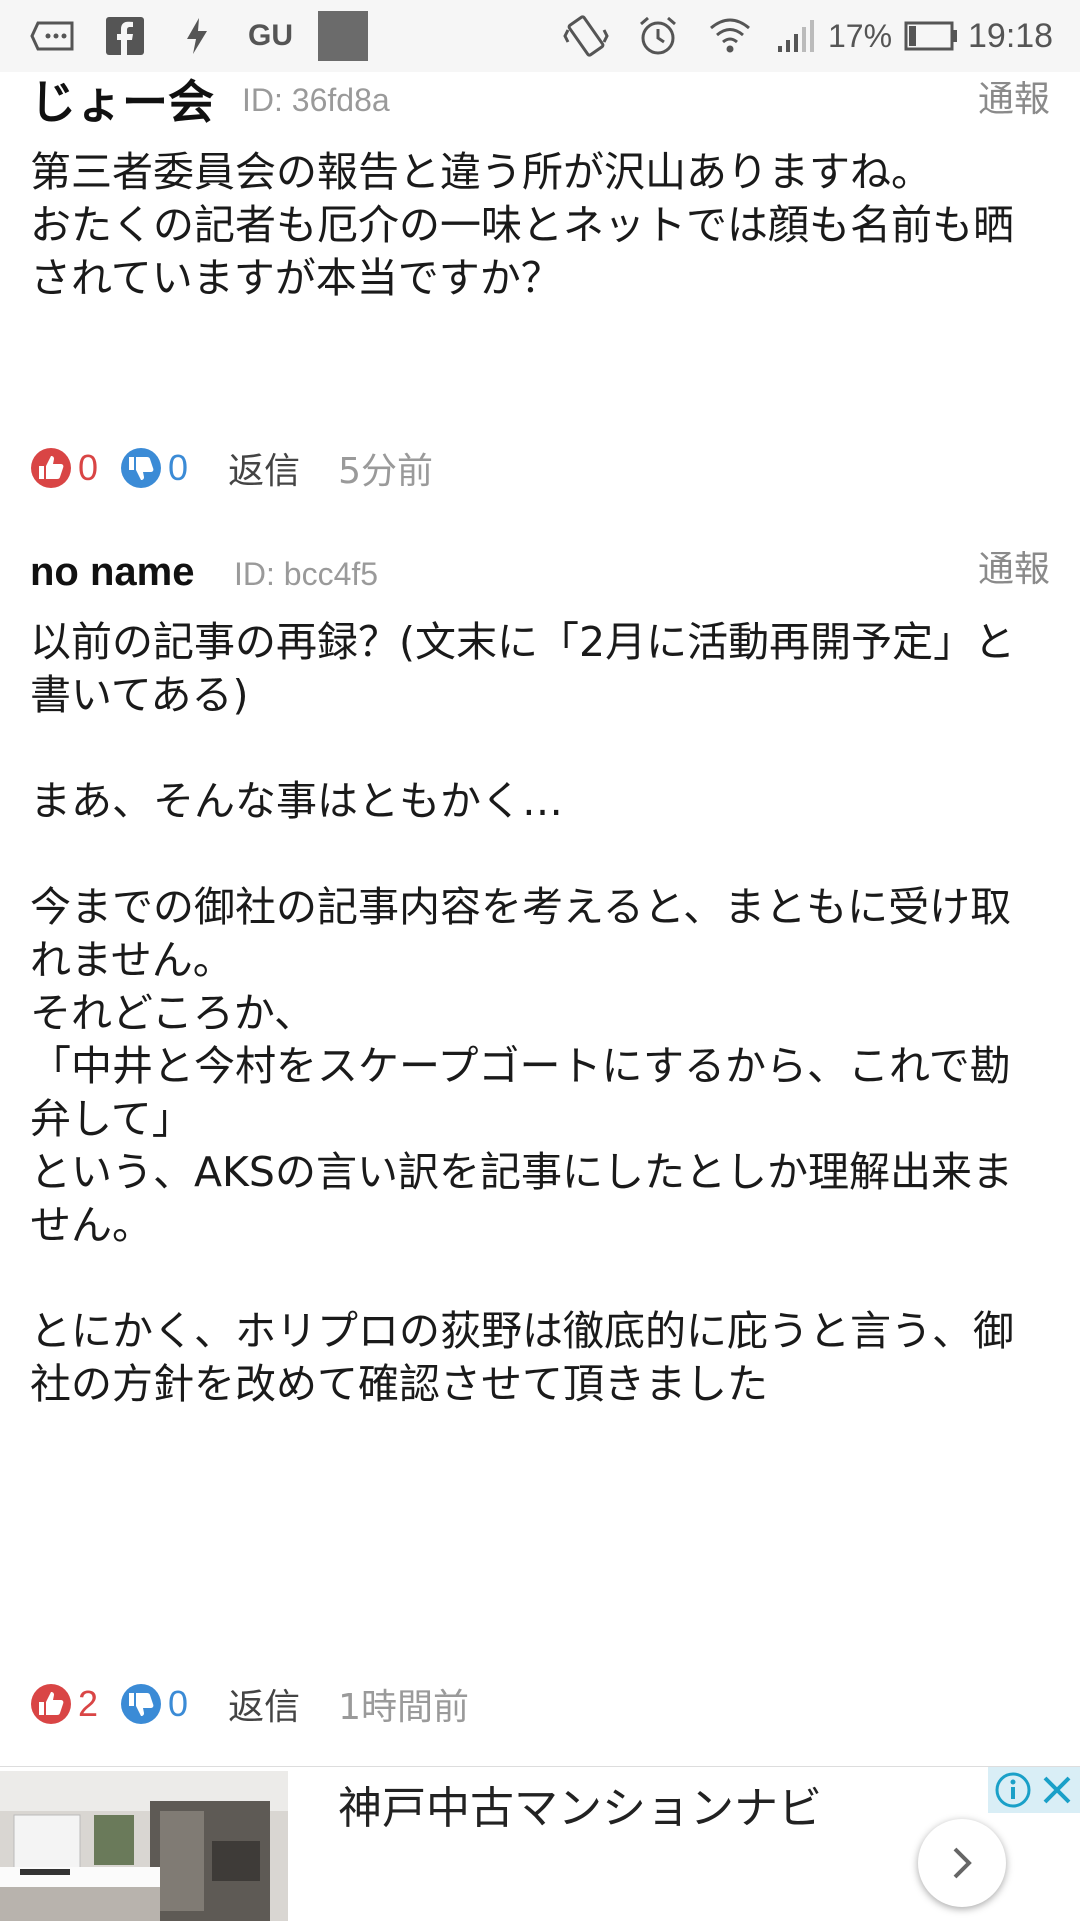  Describe the element at coordinates (88, 1703) in the screenshot. I see `upvote-count: 2` at that location.